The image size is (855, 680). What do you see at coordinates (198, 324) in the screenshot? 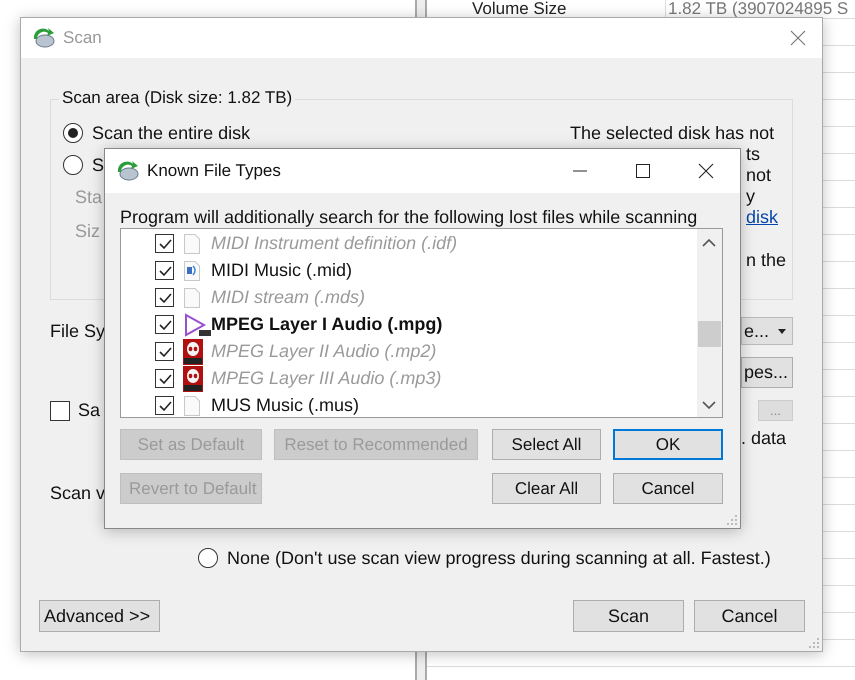
I see `play-icon` at bounding box center [198, 324].